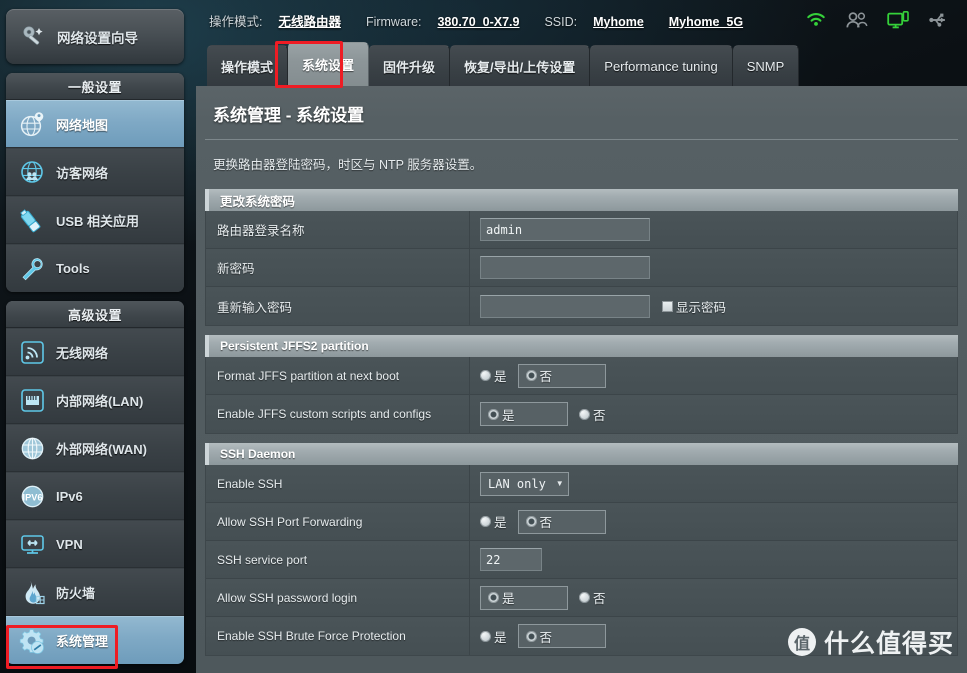 Image resolution: width=967 pixels, height=673 pixels. I want to click on sidebar-item-wireless: 无线网络, so click(95, 352).